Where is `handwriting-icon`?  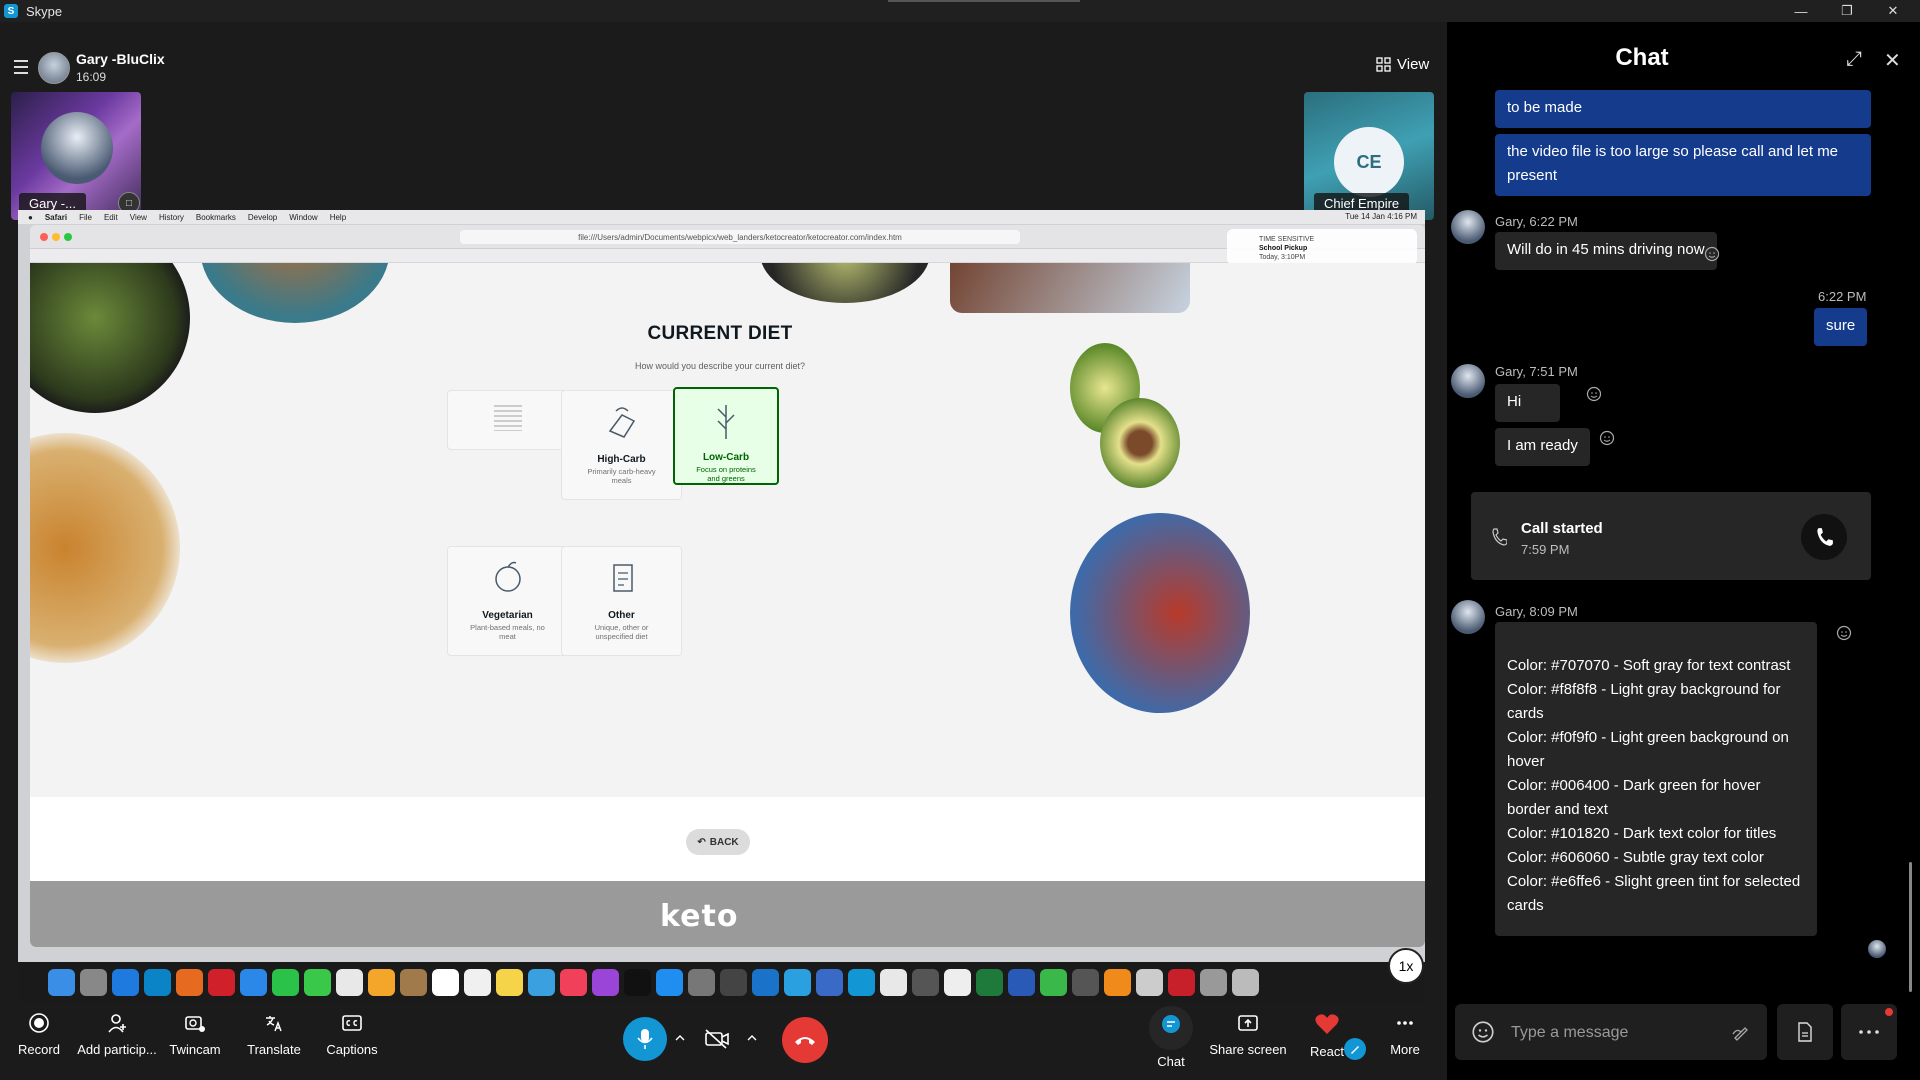
handwriting-icon is located at coordinates (1741, 1032).